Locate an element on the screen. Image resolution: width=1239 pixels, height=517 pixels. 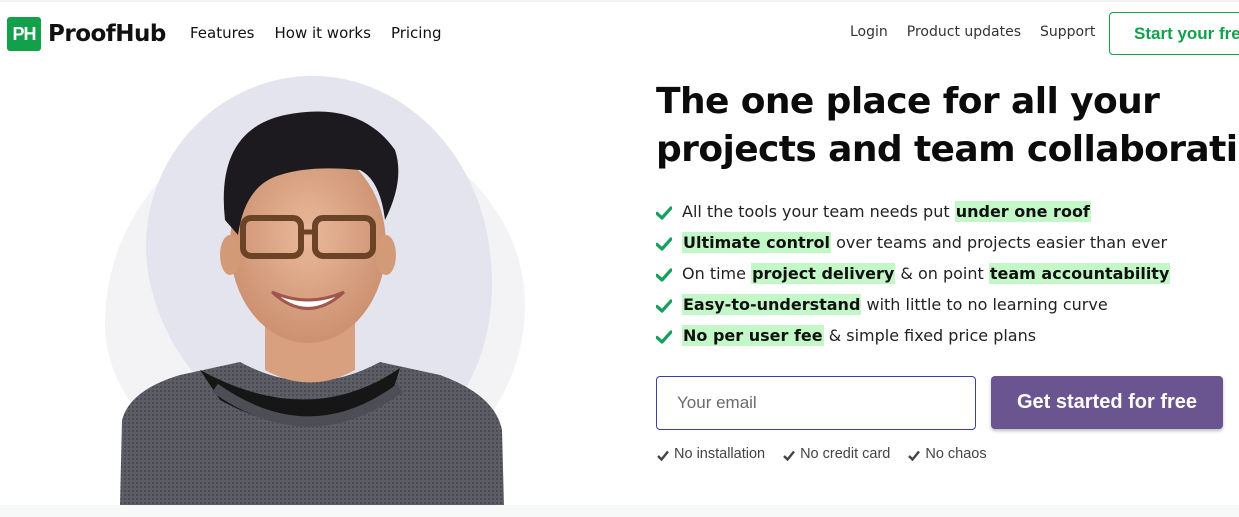
perk-item: No credit card is located at coordinates (836, 454).